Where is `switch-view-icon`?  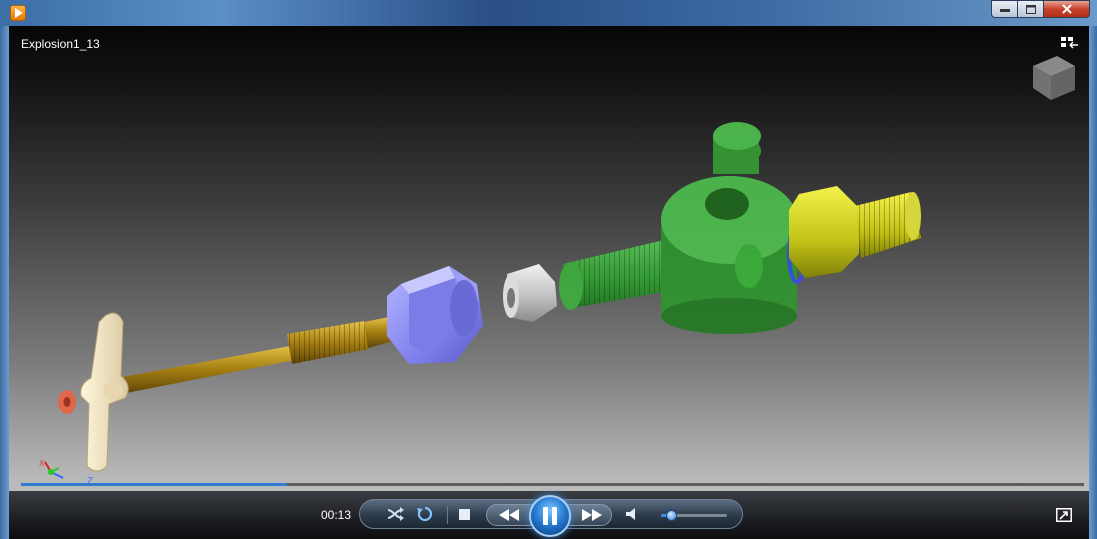
switch-view-icon is located at coordinates (1064, 515).